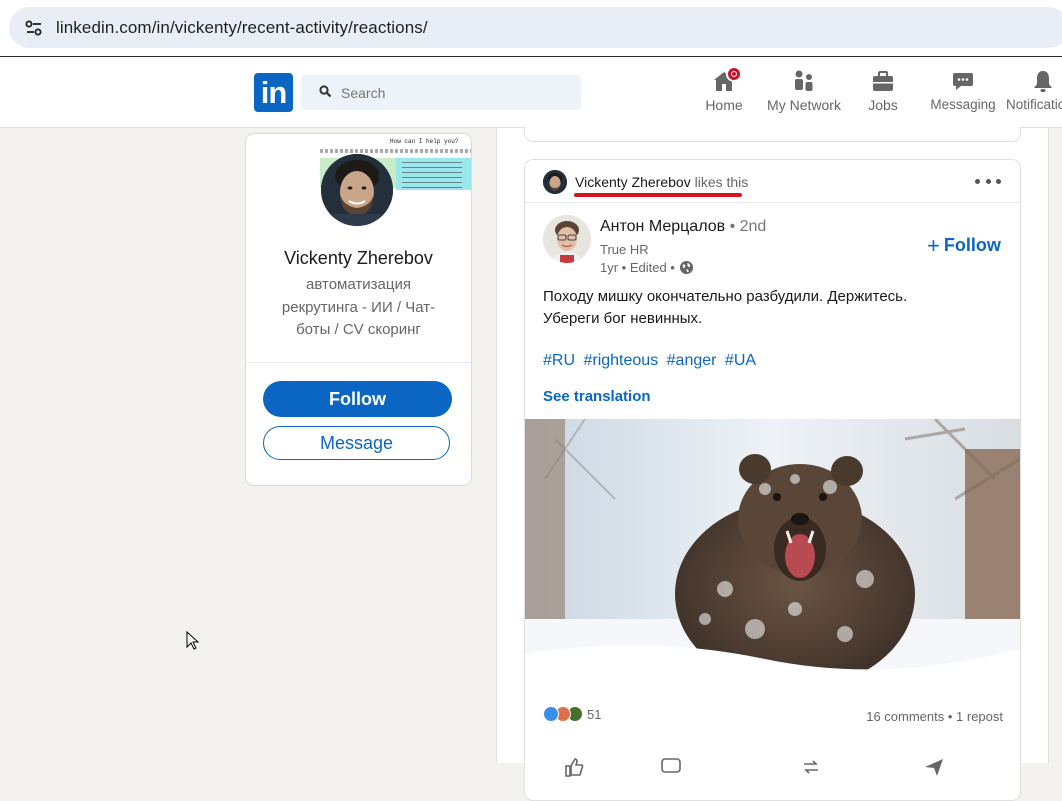 The image size is (1062, 801). I want to click on post-follow-label: Follow, so click(972, 245).